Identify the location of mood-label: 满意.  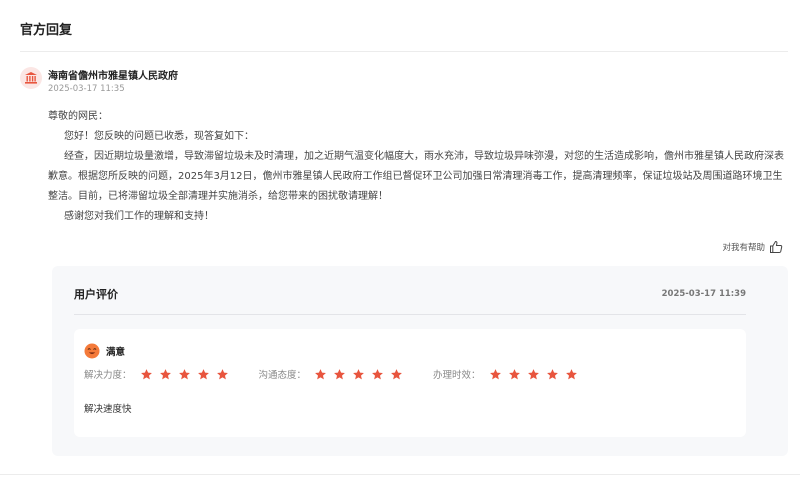
(116, 352).